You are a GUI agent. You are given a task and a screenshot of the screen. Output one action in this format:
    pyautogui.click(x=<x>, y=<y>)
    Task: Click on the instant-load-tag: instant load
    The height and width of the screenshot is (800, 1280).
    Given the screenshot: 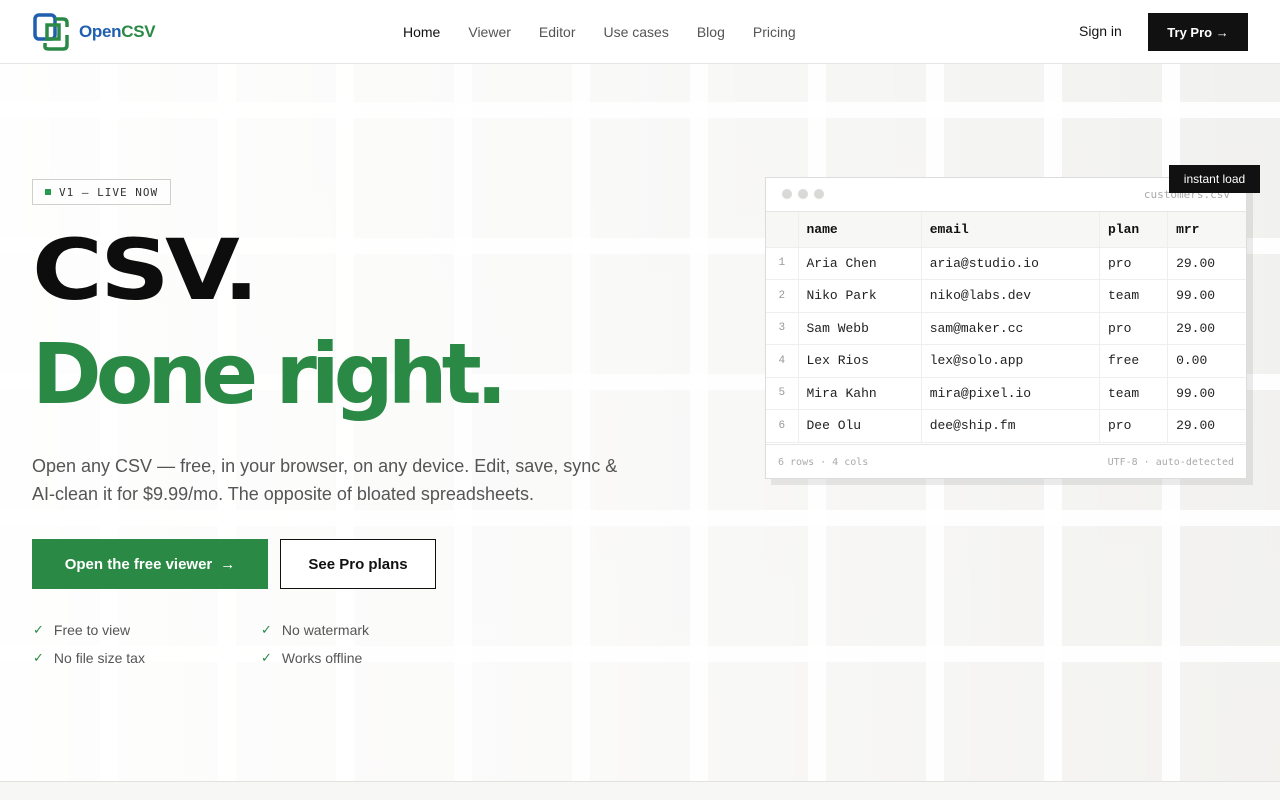 What is the action you would take?
    pyautogui.click(x=1214, y=179)
    